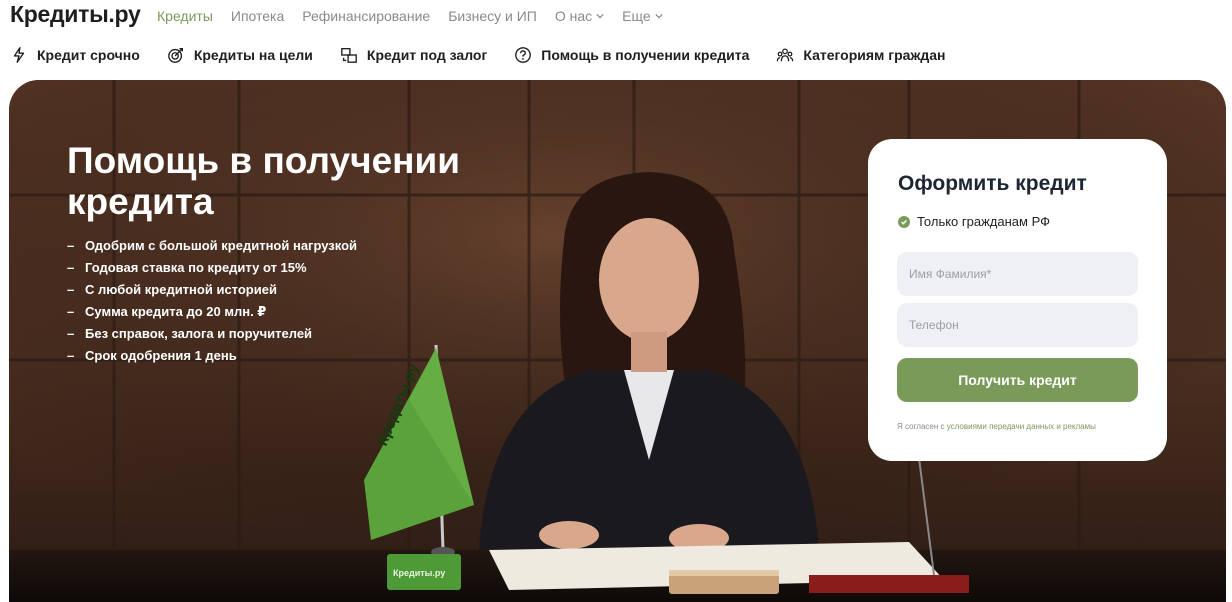 This screenshot has width=1232, height=602. I want to click on subnav-label: Помощь в получении кредита, so click(645, 55).